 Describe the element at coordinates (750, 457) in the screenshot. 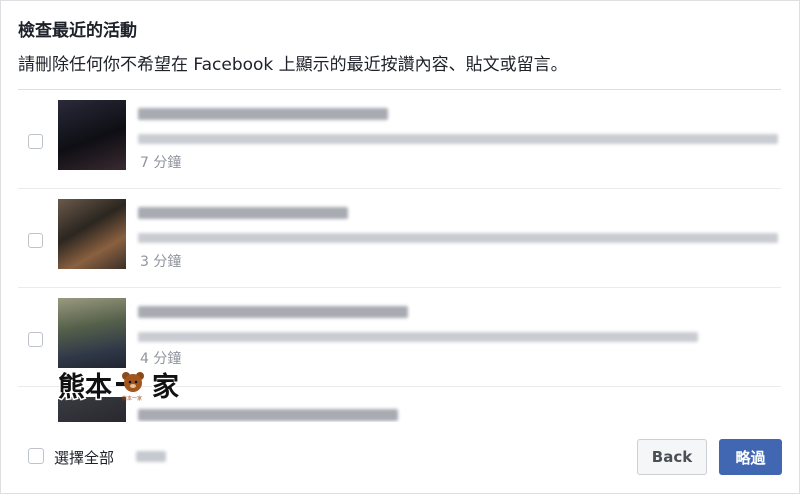

I see `skip-button: 略過` at that location.